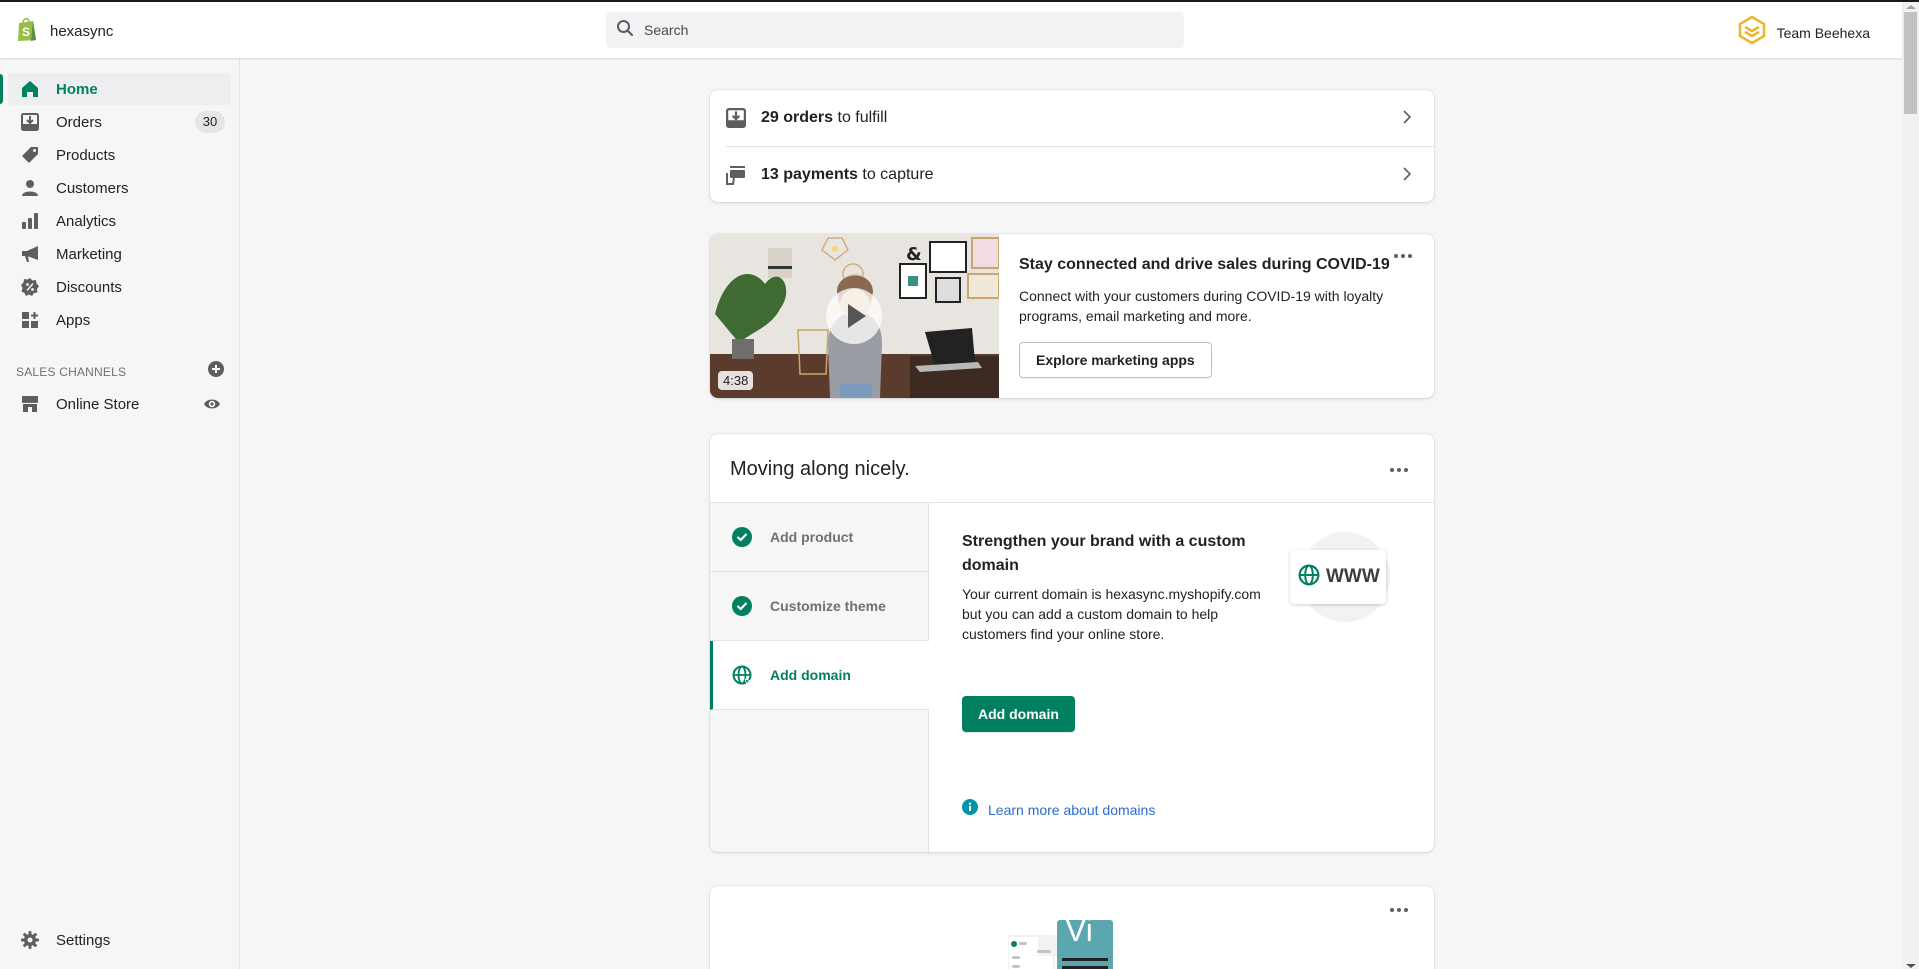  I want to click on video-app-logo-text: Vi, so click(1079, 930).